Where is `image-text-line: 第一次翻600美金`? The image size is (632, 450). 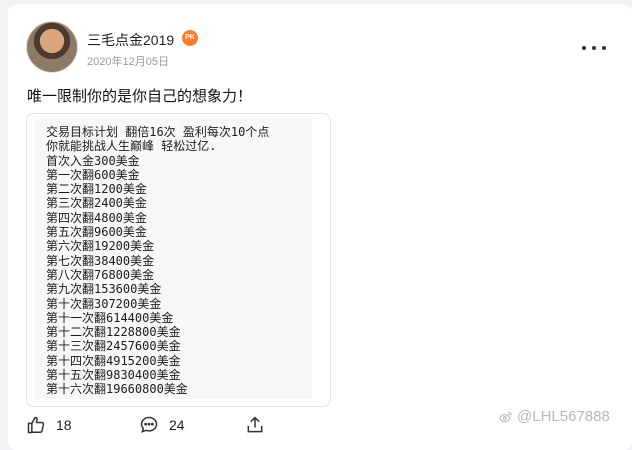 image-text-line: 第一次翻600美金 is located at coordinates (93, 174).